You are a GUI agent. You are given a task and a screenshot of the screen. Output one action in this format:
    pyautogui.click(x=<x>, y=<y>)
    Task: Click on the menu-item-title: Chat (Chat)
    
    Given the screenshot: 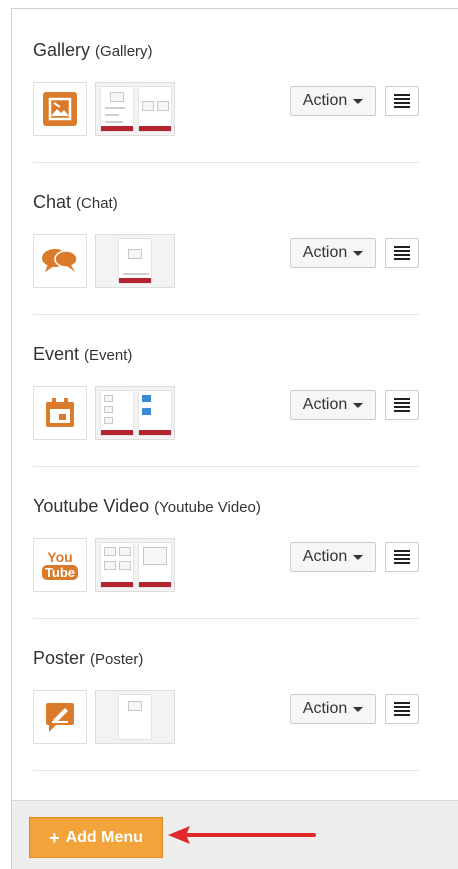 What is the action you would take?
    pyautogui.click(x=75, y=202)
    